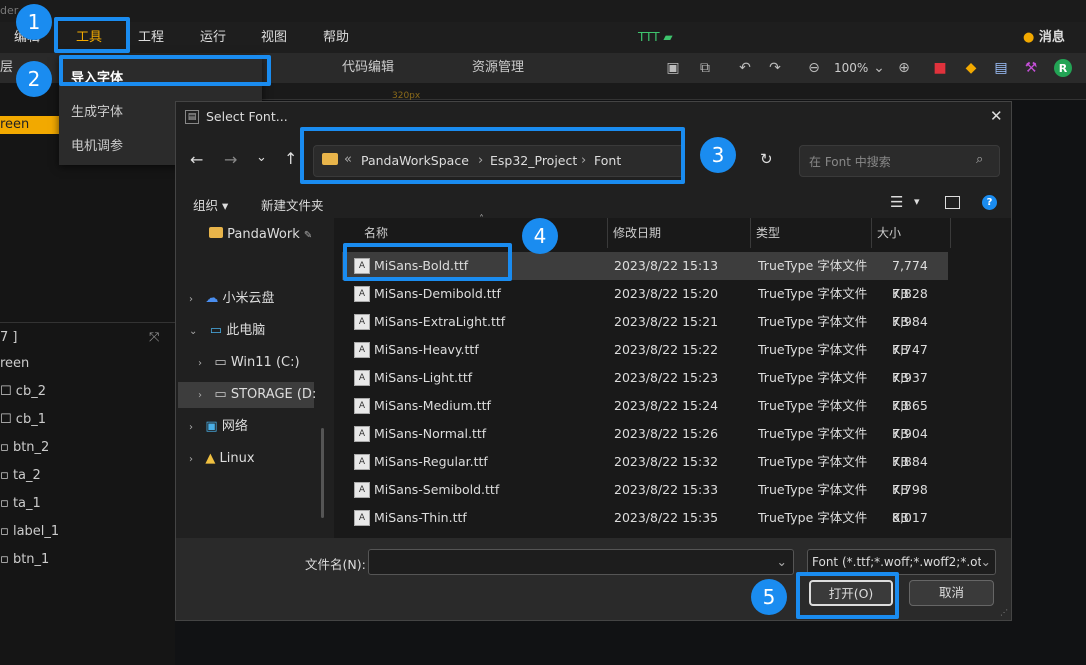 The width and height of the screenshot is (1086, 665). I want to click on tree-drive-c: › ▭ Win11 (C:), so click(249, 363).